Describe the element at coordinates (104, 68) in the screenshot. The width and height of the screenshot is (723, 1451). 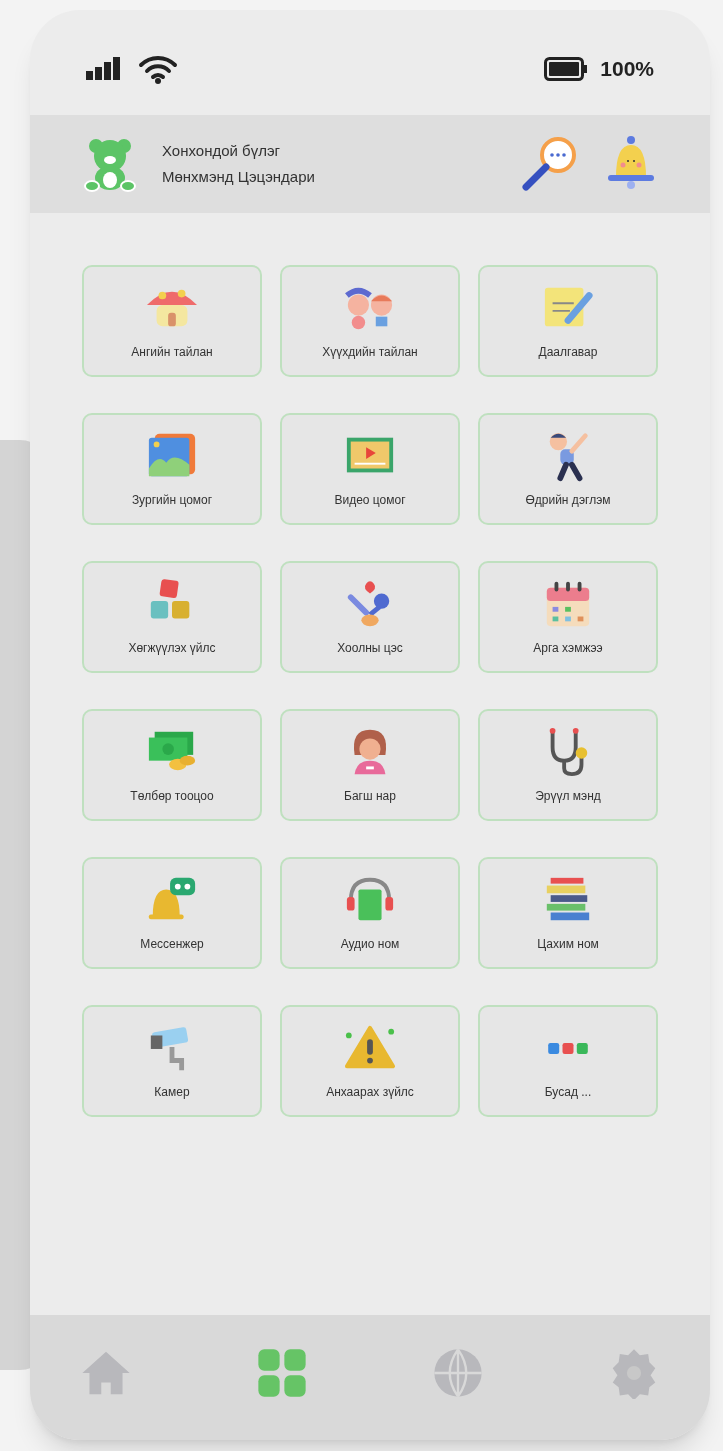
I see `signal-icon` at that location.